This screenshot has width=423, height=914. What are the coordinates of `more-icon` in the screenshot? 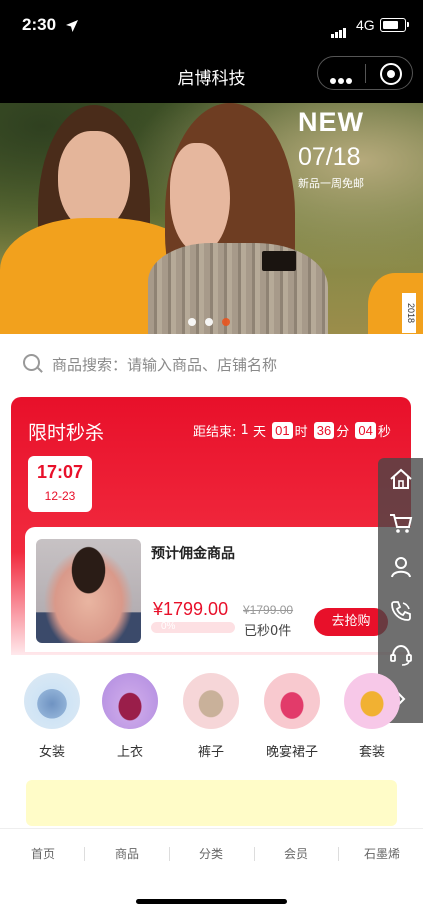 It's located at (342, 76).